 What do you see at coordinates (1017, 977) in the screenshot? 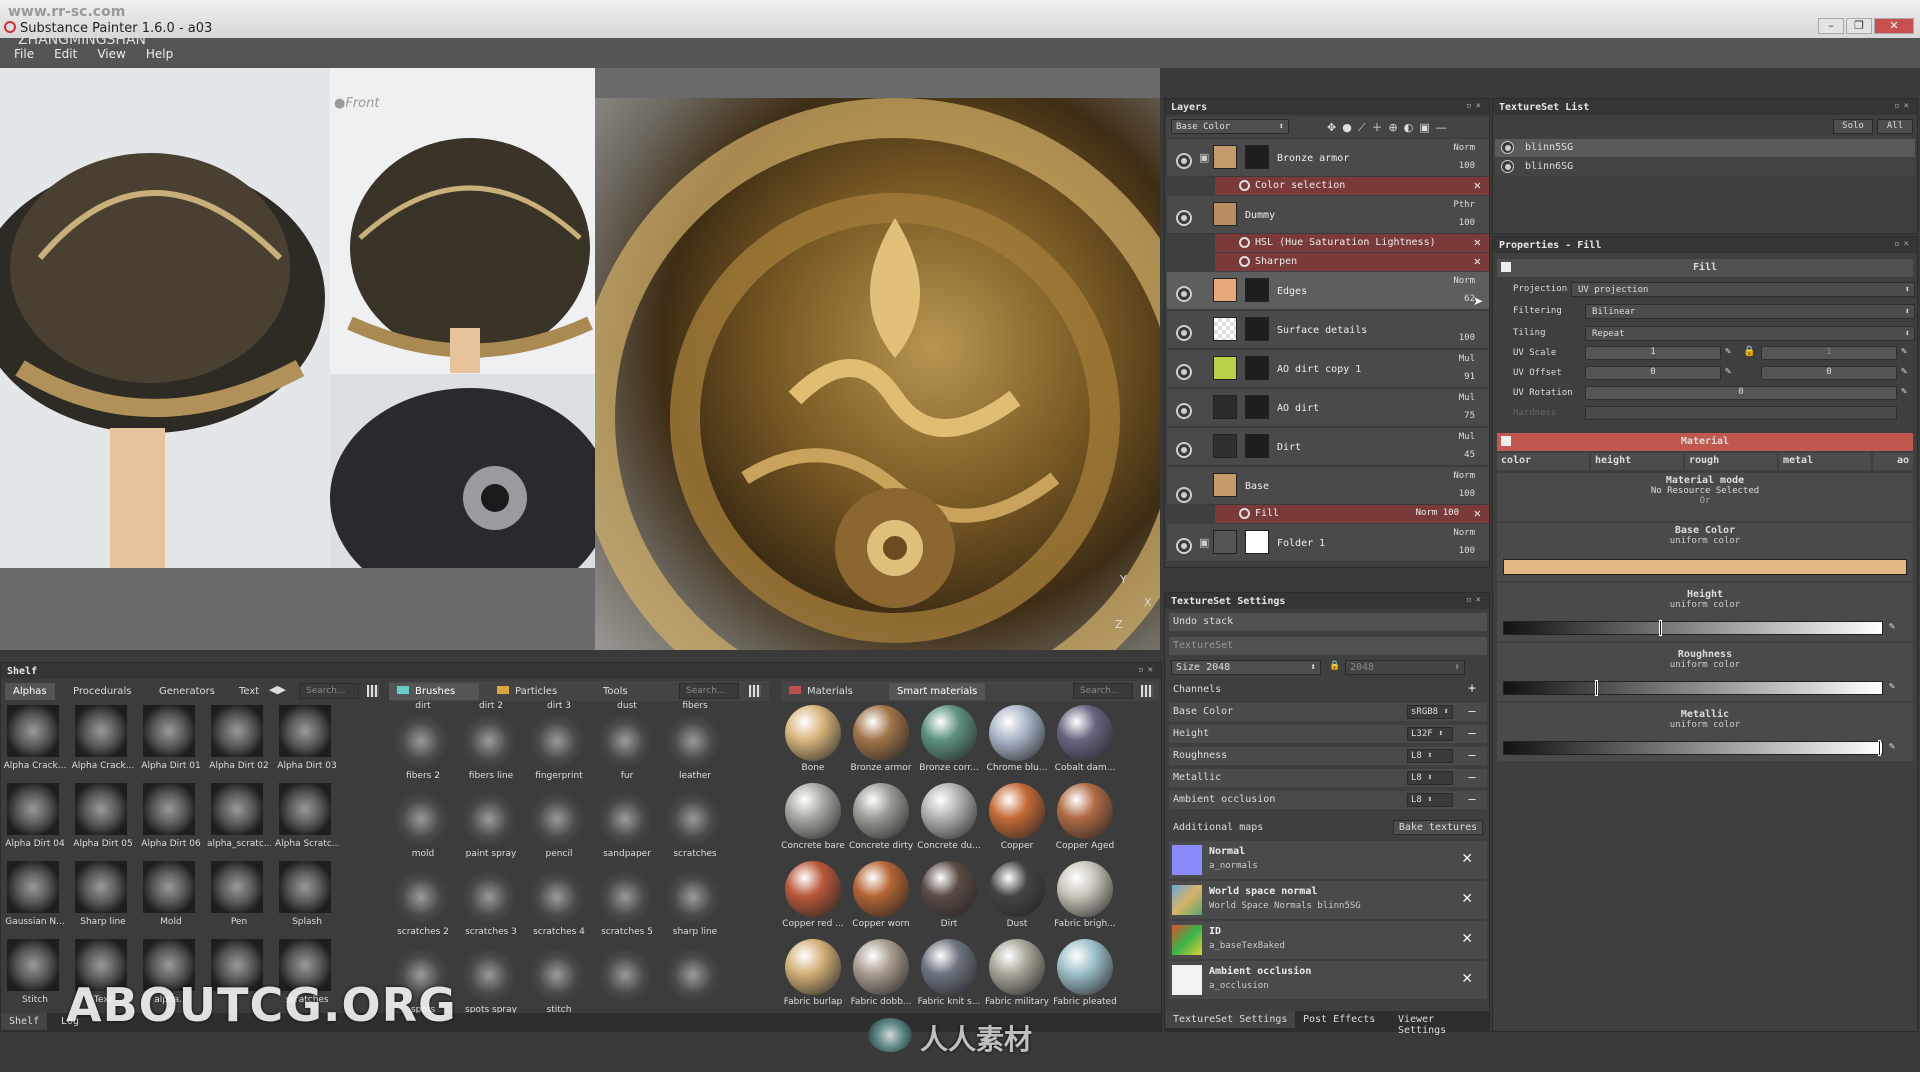
I see `material-item: Fabric military` at bounding box center [1017, 977].